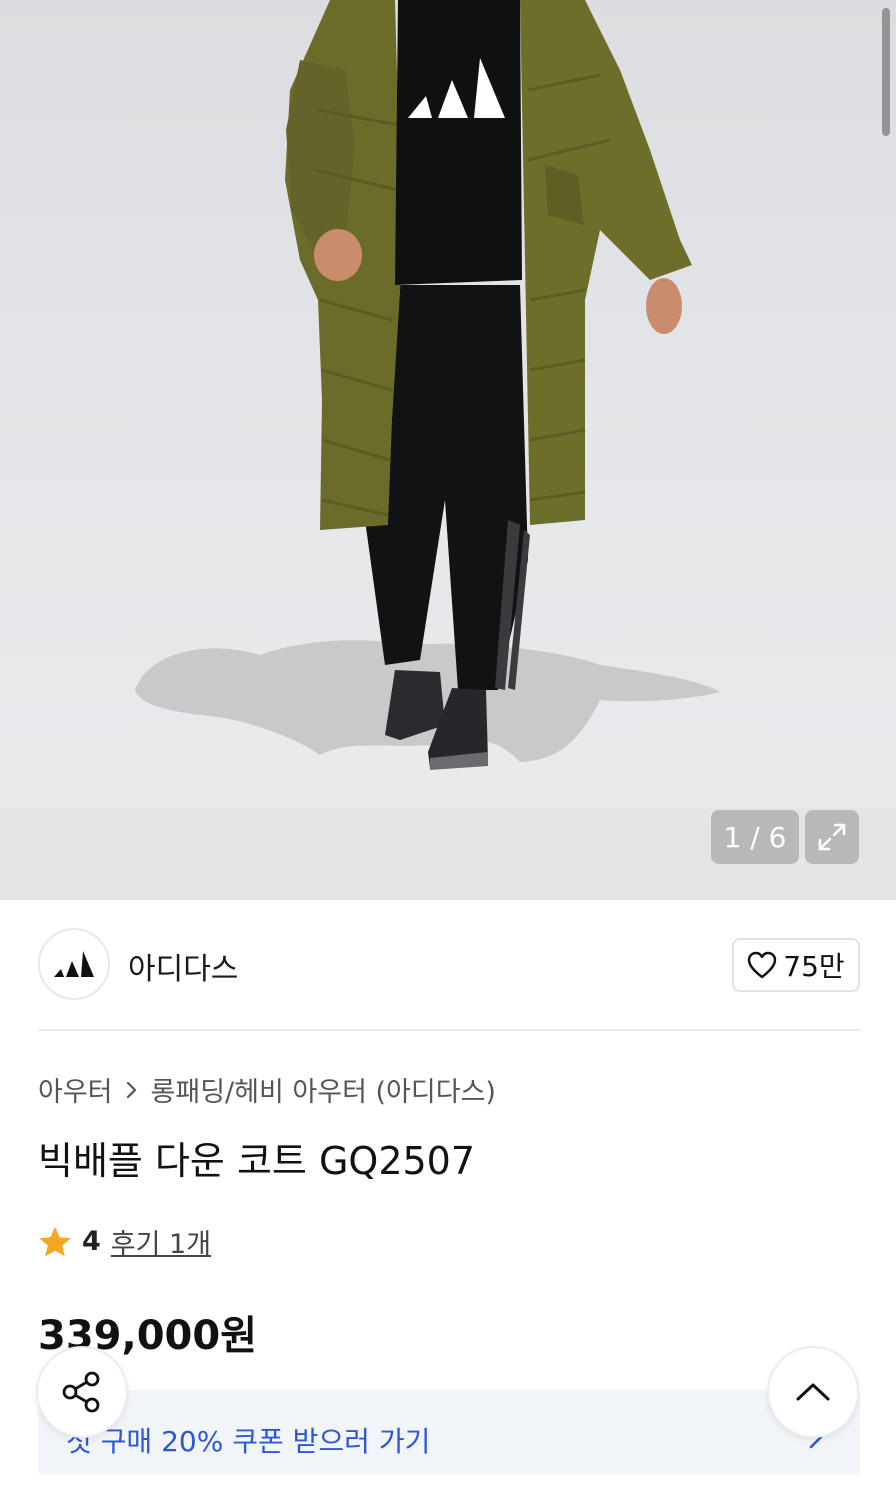 This screenshot has height=1500, width=896. Describe the element at coordinates (75, 1089) in the screenshot. I see `breadcrumb-category: 아우터` at that location.